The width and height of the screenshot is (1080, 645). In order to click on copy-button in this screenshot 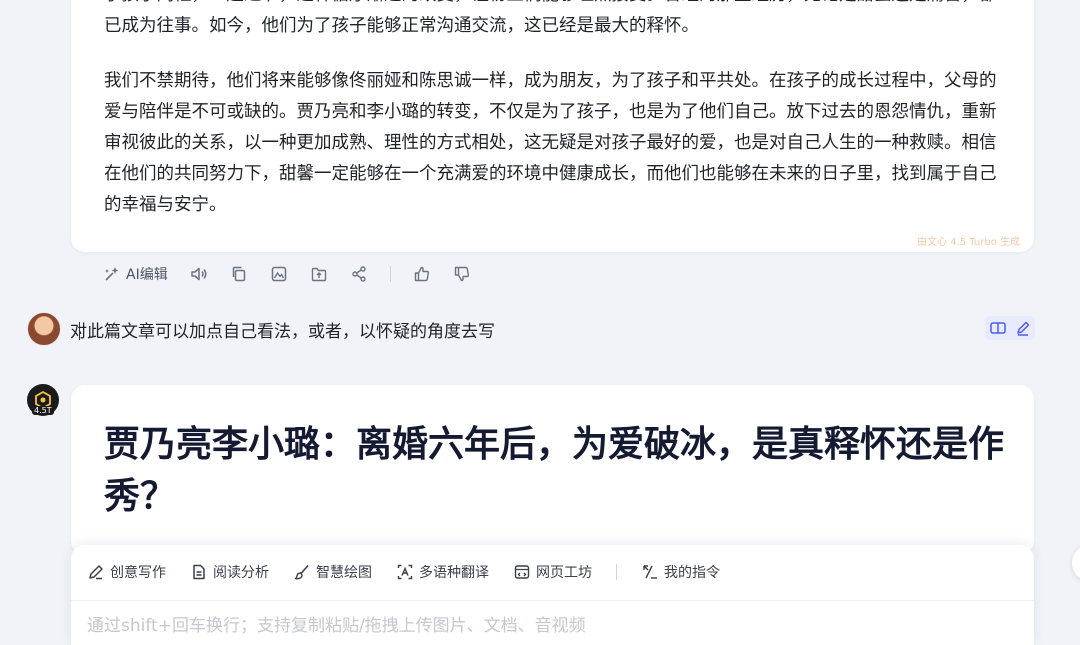, I will do `click(239, 274)`.